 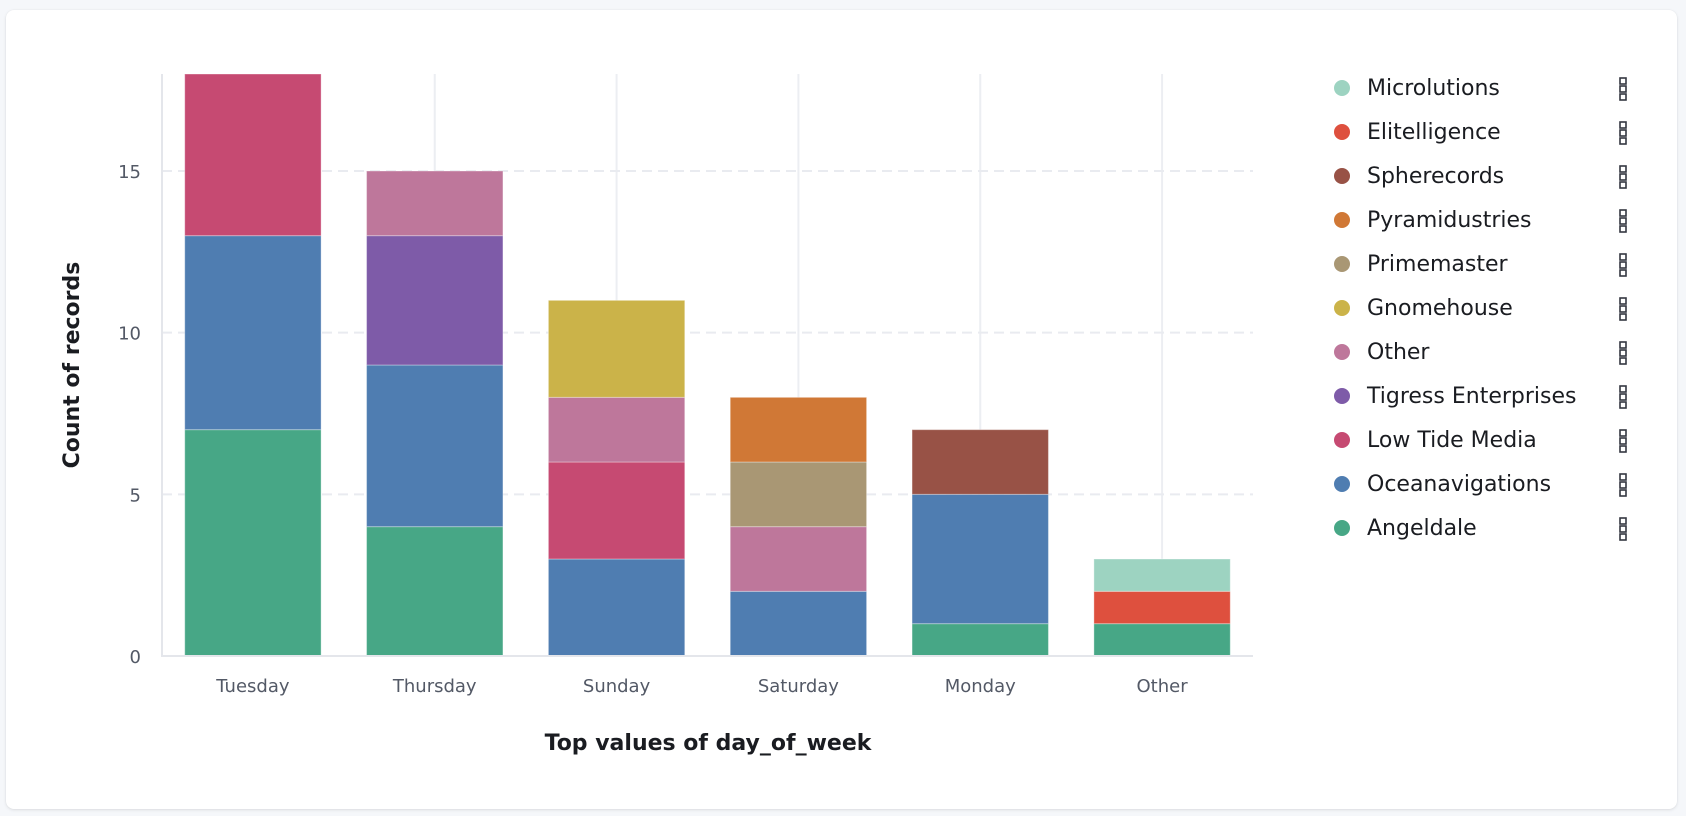 I want to click on legend-label: Elitelligence, so click(x=1434, y=132).